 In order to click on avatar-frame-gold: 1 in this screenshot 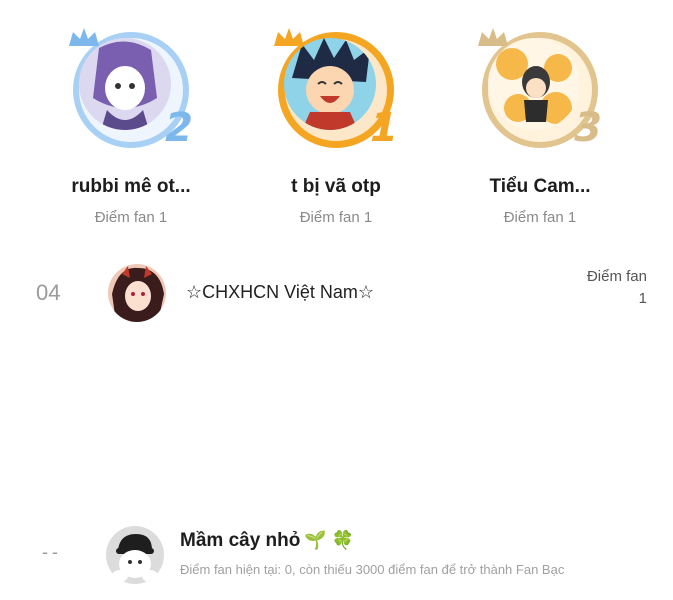, I will do `click(336, 90)`.